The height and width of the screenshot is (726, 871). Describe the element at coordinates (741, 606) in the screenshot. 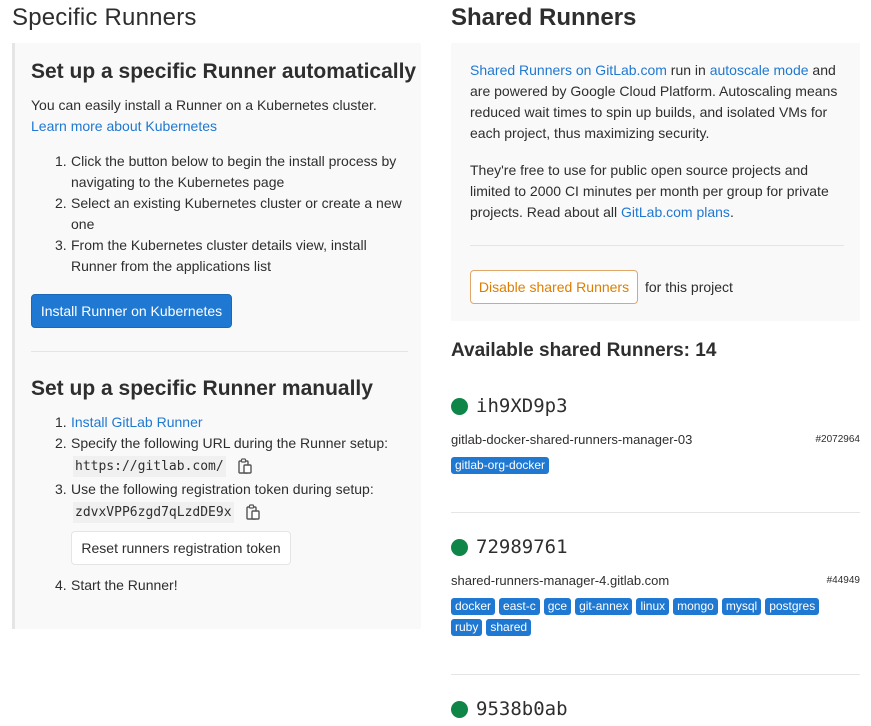

I see `runner-tag: mysql` at that location.